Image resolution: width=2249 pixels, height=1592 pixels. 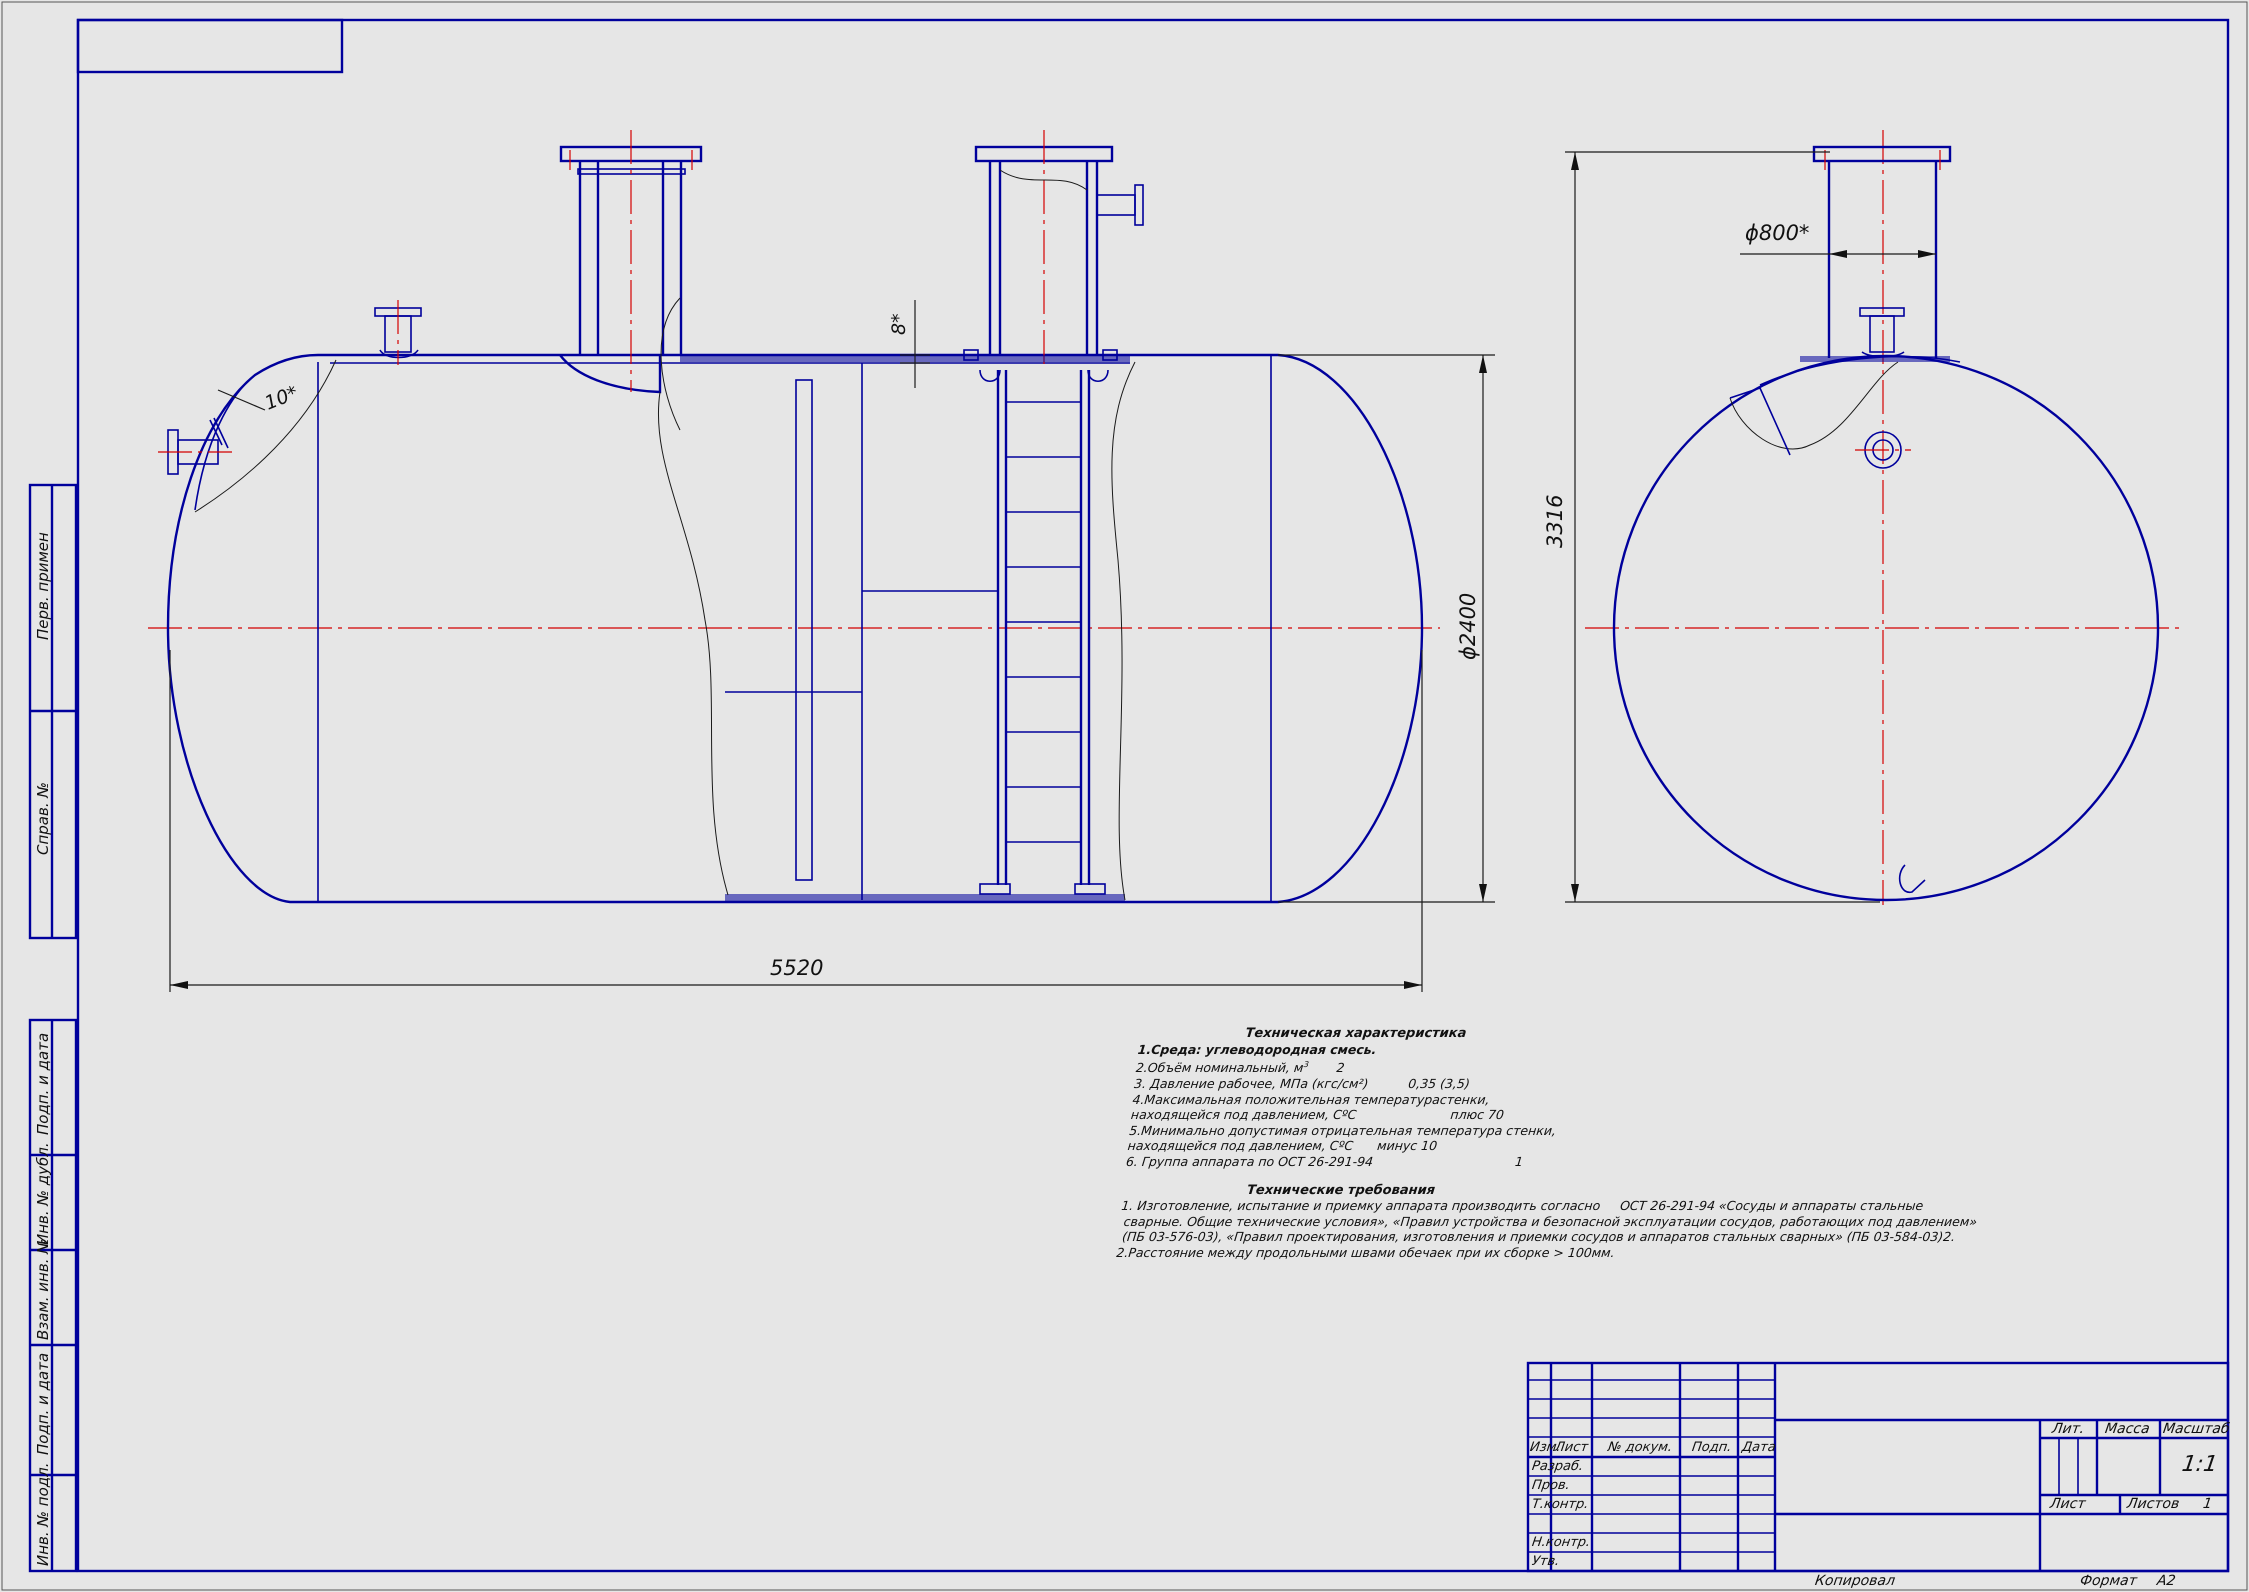 What do you see at coordinates (43, 1193) in the screenshot?
I see `side-label-inv-dubl: Инв. № дубл.` at bounding box center [43, 1193].